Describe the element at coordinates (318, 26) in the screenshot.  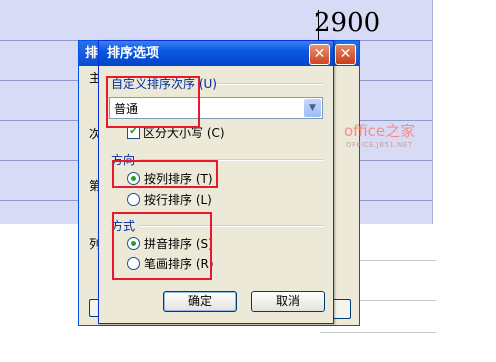
I see `text-cursor` at that location.